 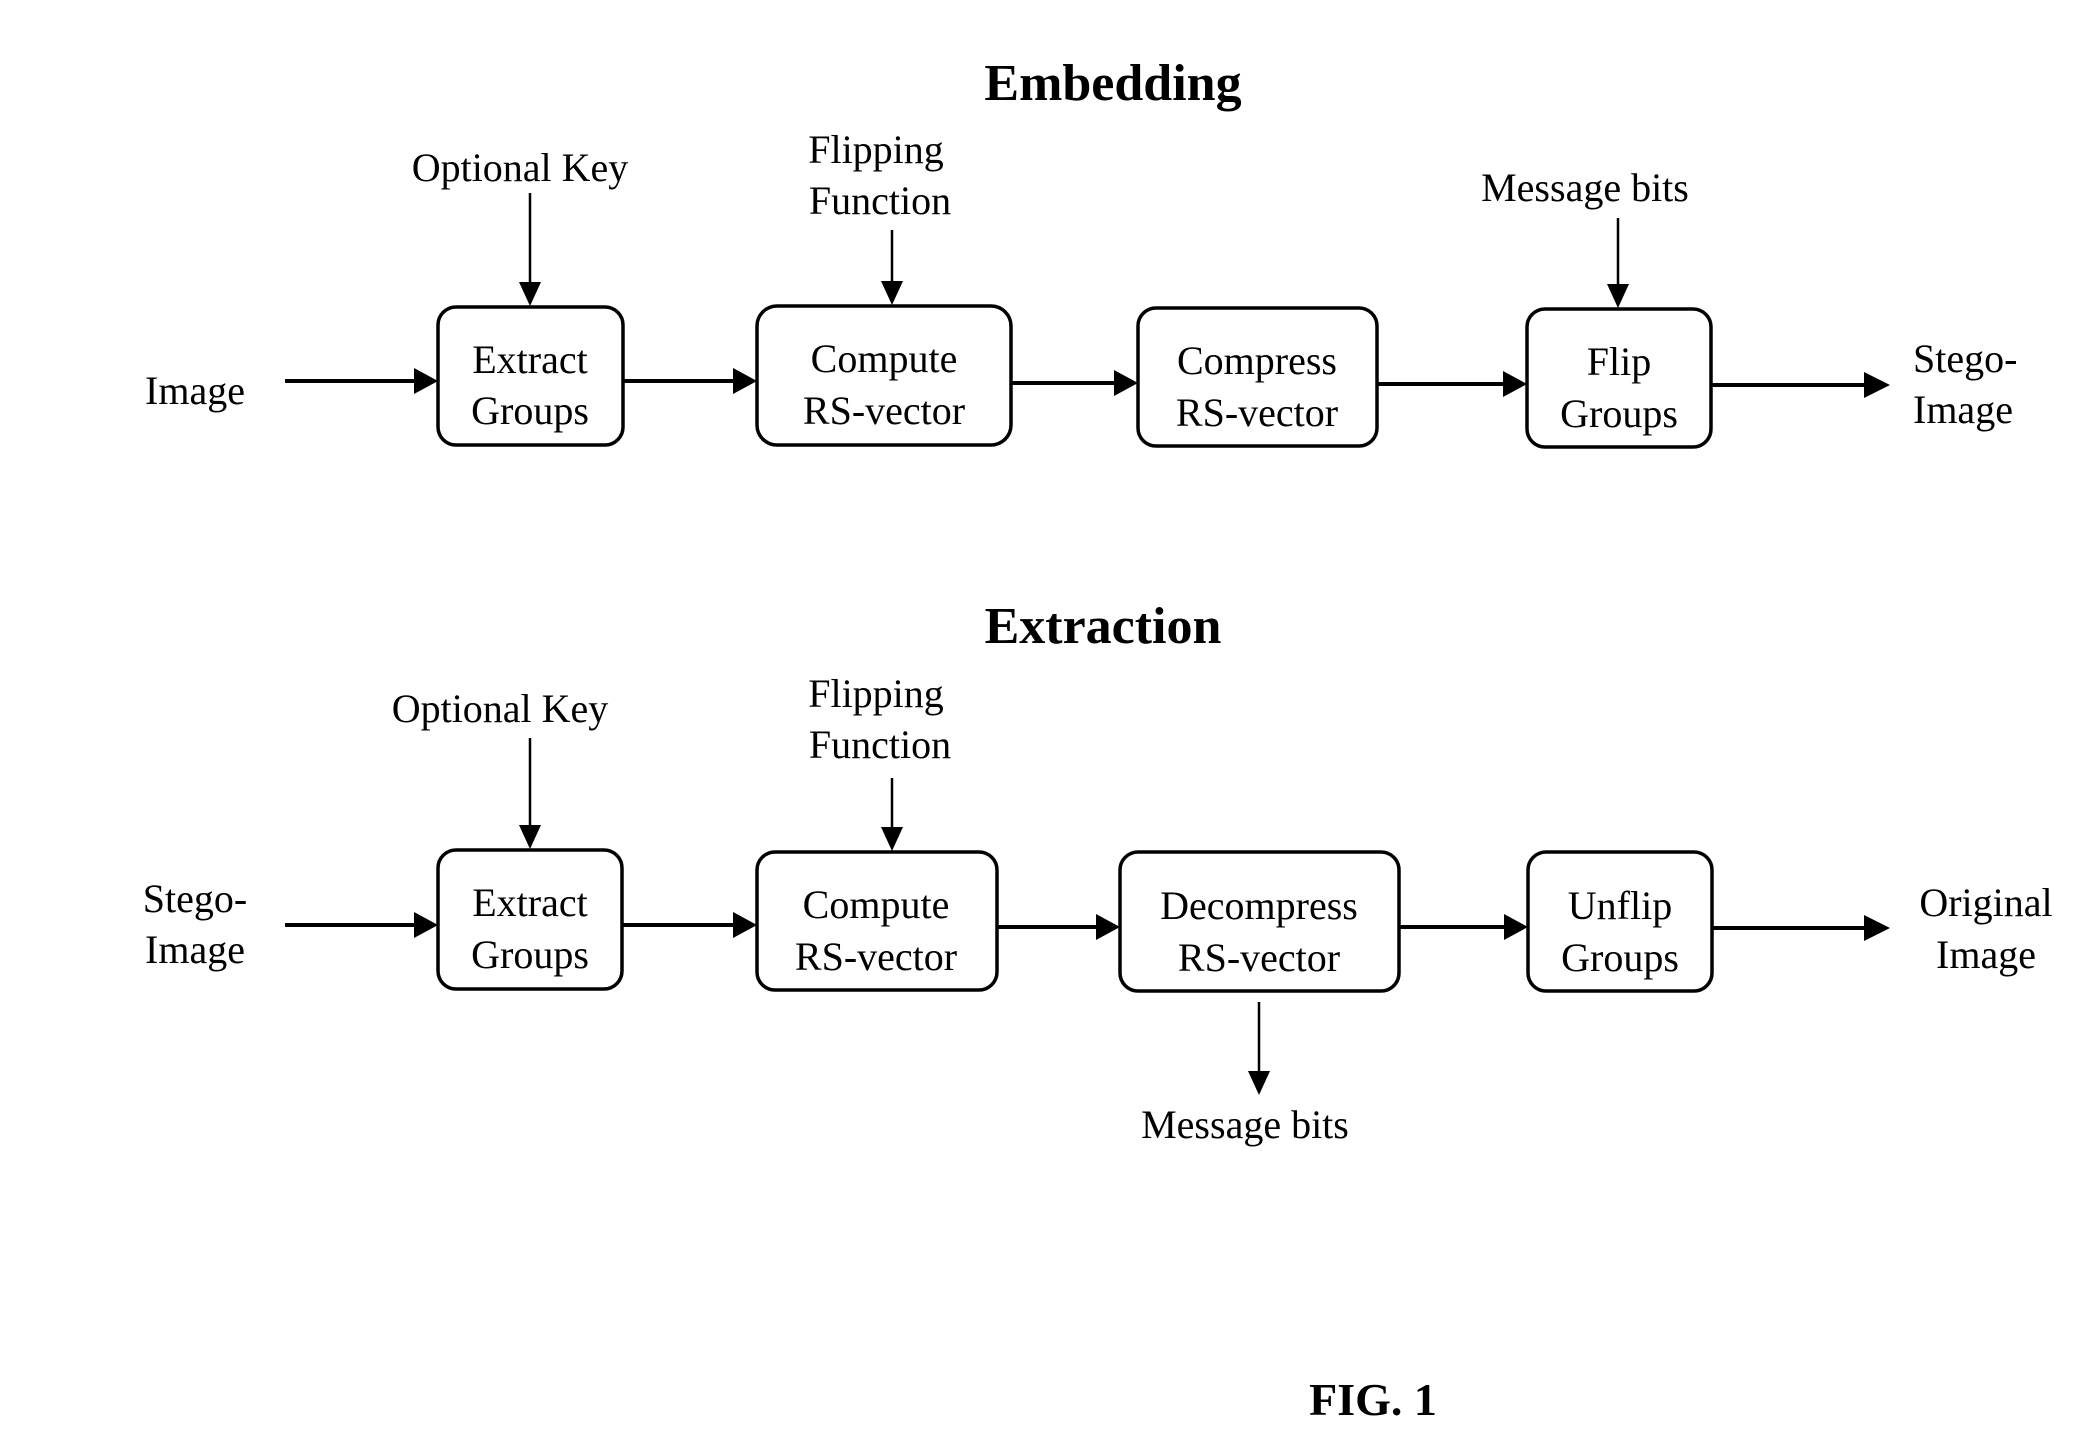 What do you see at coordinates (1620, 905) in the screenshot?
I see `box-label: Unflip` at bounding box center [1620, 905].